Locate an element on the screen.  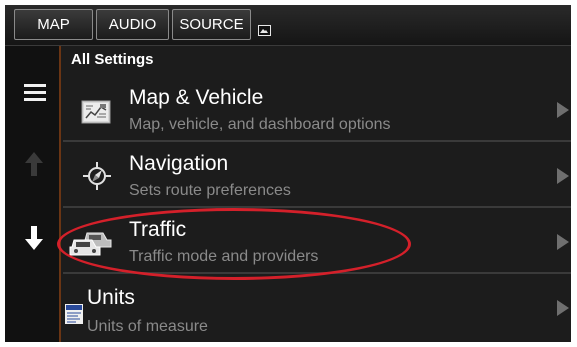
photo-icon is located at coordinates (264, 30).